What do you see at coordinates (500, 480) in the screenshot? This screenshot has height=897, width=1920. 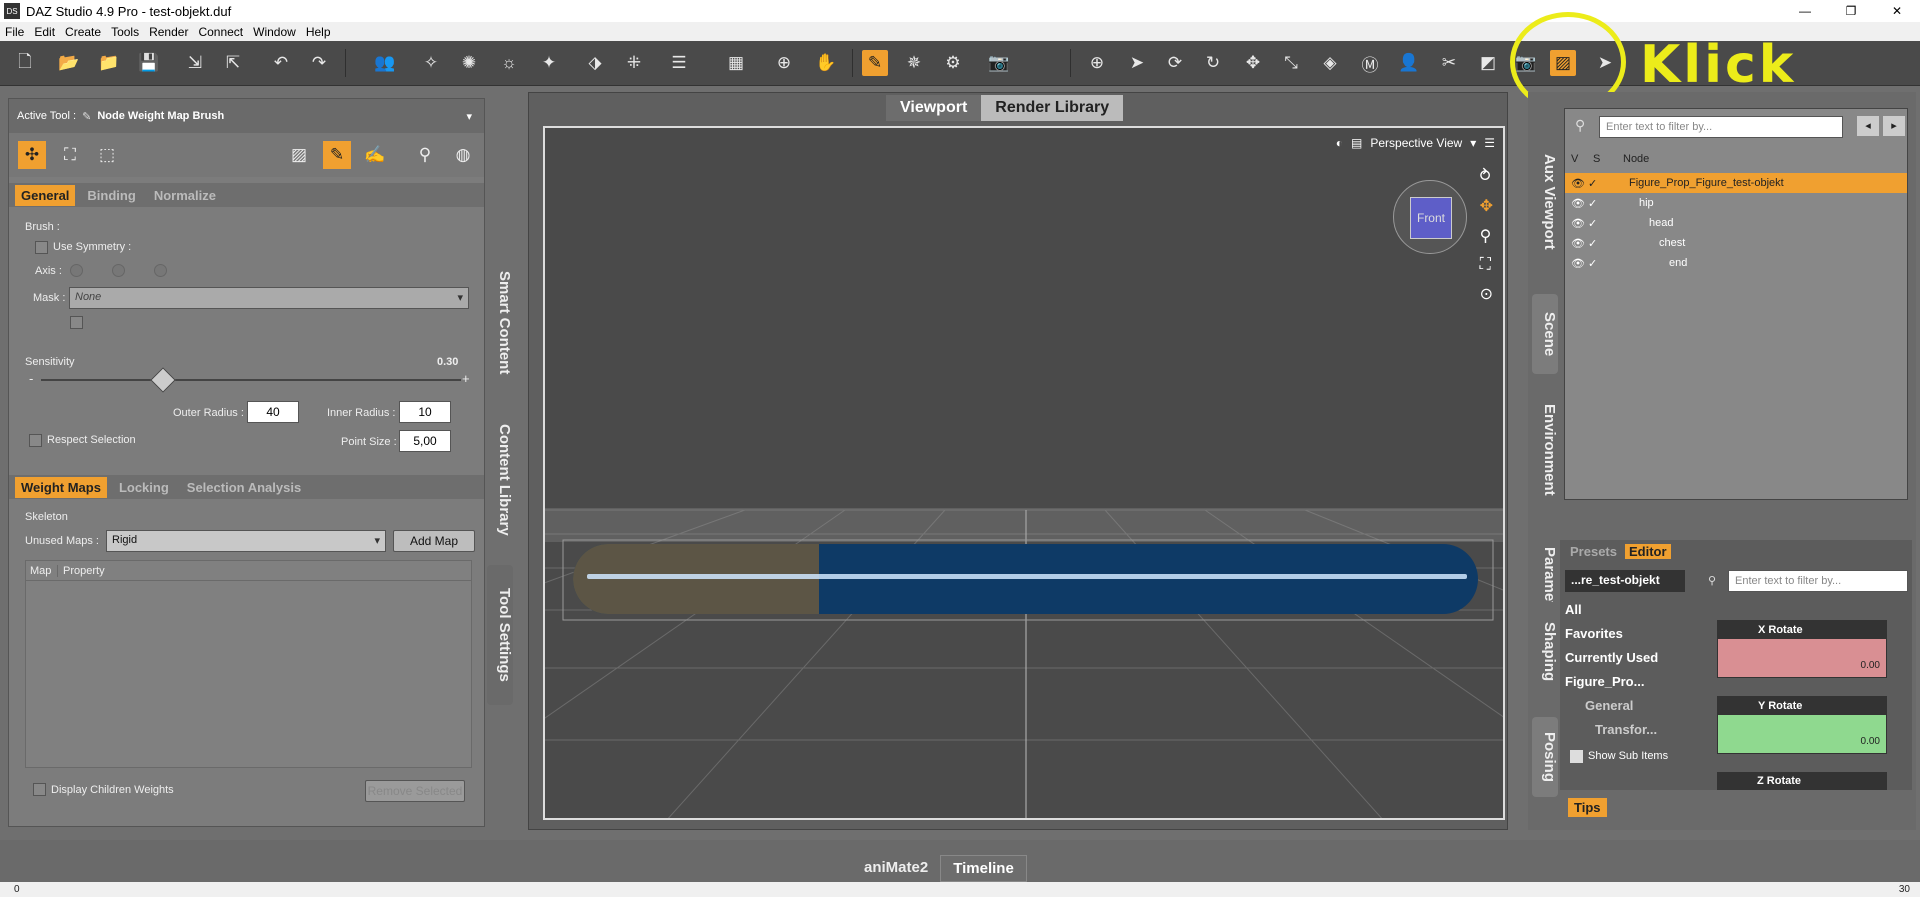 I see `side-tab-content-library: Content Library` at bounding box center [500, 480].